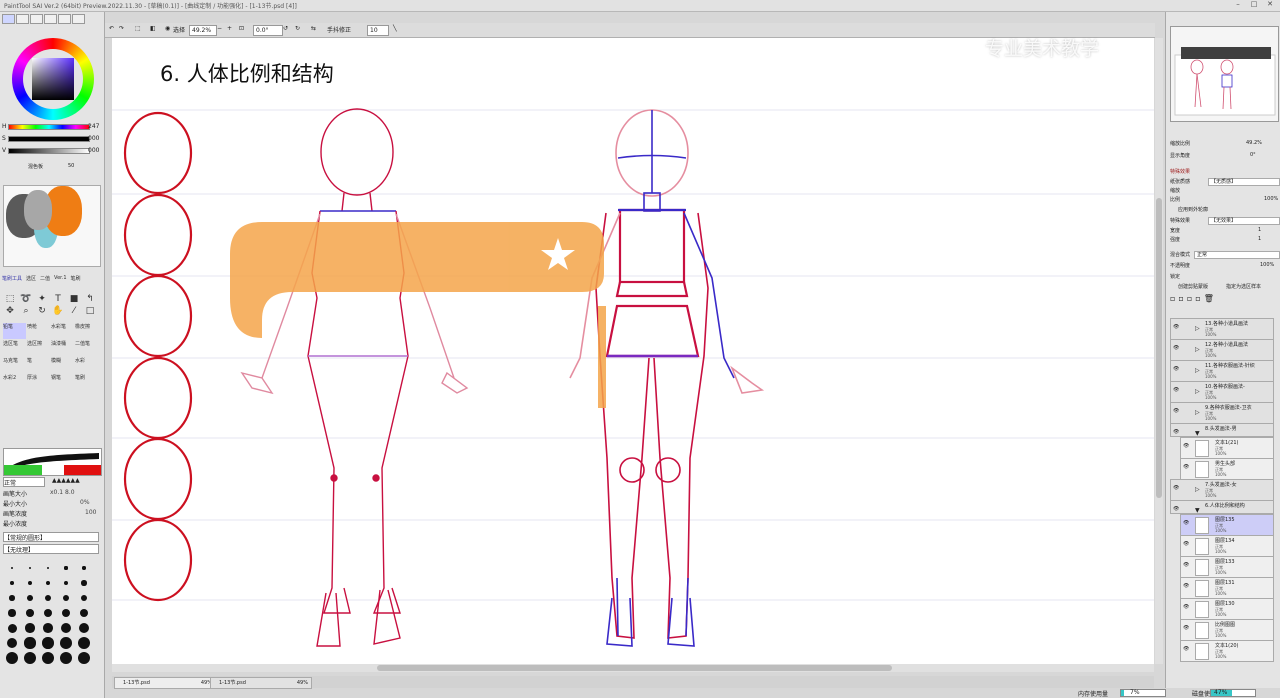 This screenshot has width=1280, height=698. I want to click on brush-slot: 水彩, so click(86, 365).